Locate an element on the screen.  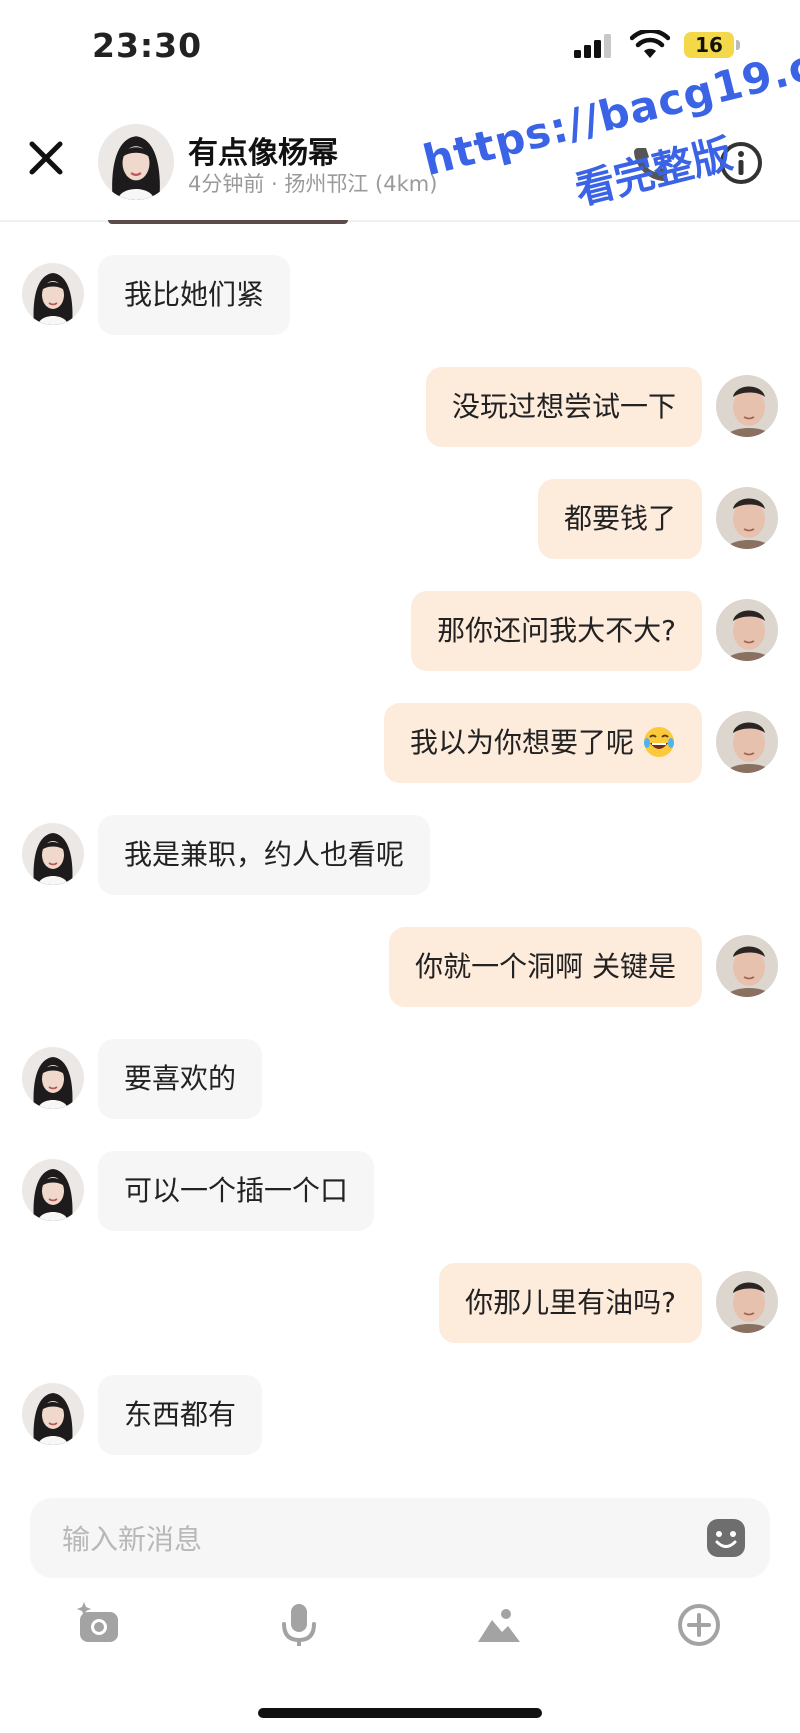
received-message-bubble: 可以一个插一个口 is located at coordinates (236, 1191).